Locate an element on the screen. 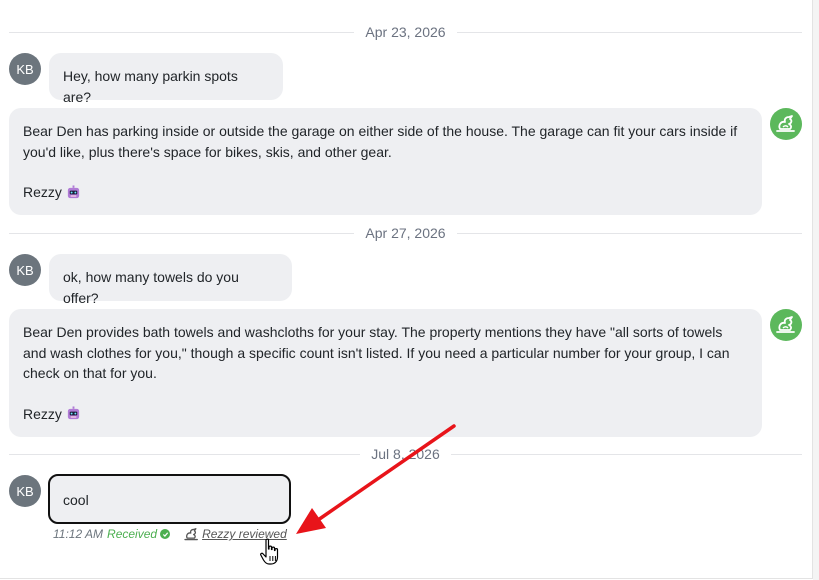 The width and height of the screenshot is (819, 580). date-label: Apr 27, 2026 is located at coordinates (405, 233).